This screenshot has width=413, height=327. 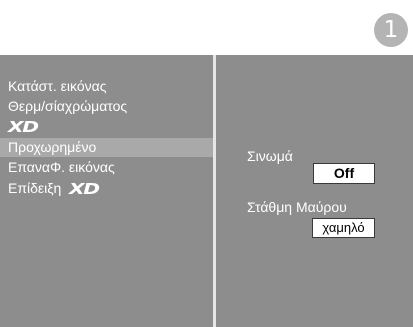 What do you see at coordinates (297, 207) in the screenshot?
I see `black-level-label: Στάθμη Μαύρου` at bounding box center [297, 207].